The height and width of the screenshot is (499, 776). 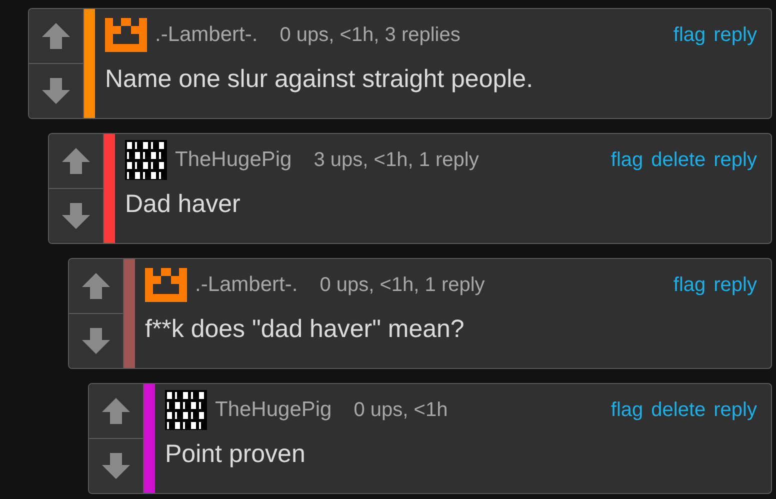 I want to click on comment-meta: 0 ups, <1h, 3 replies, so click(x=370, y=35).